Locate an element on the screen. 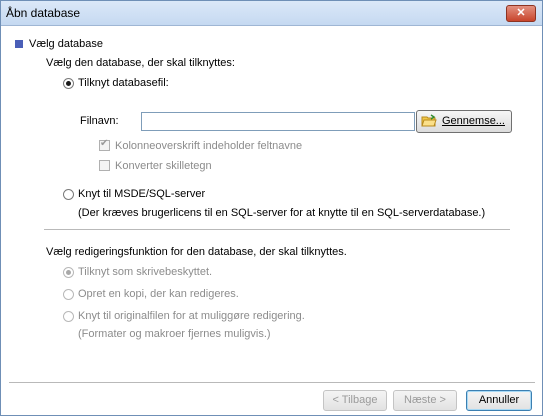 This screenshot has height=416, width=543. macro-removal-note: (Formater og makroer fjernes muligvis.) is located at coordinates (174, 334).